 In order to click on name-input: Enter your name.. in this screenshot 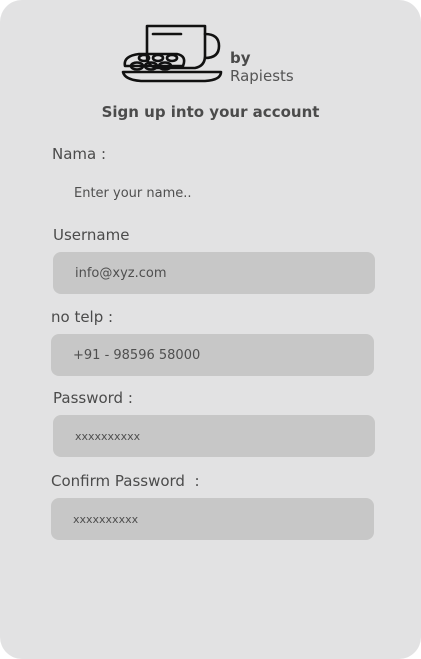, I will do `click(213, 193)`.